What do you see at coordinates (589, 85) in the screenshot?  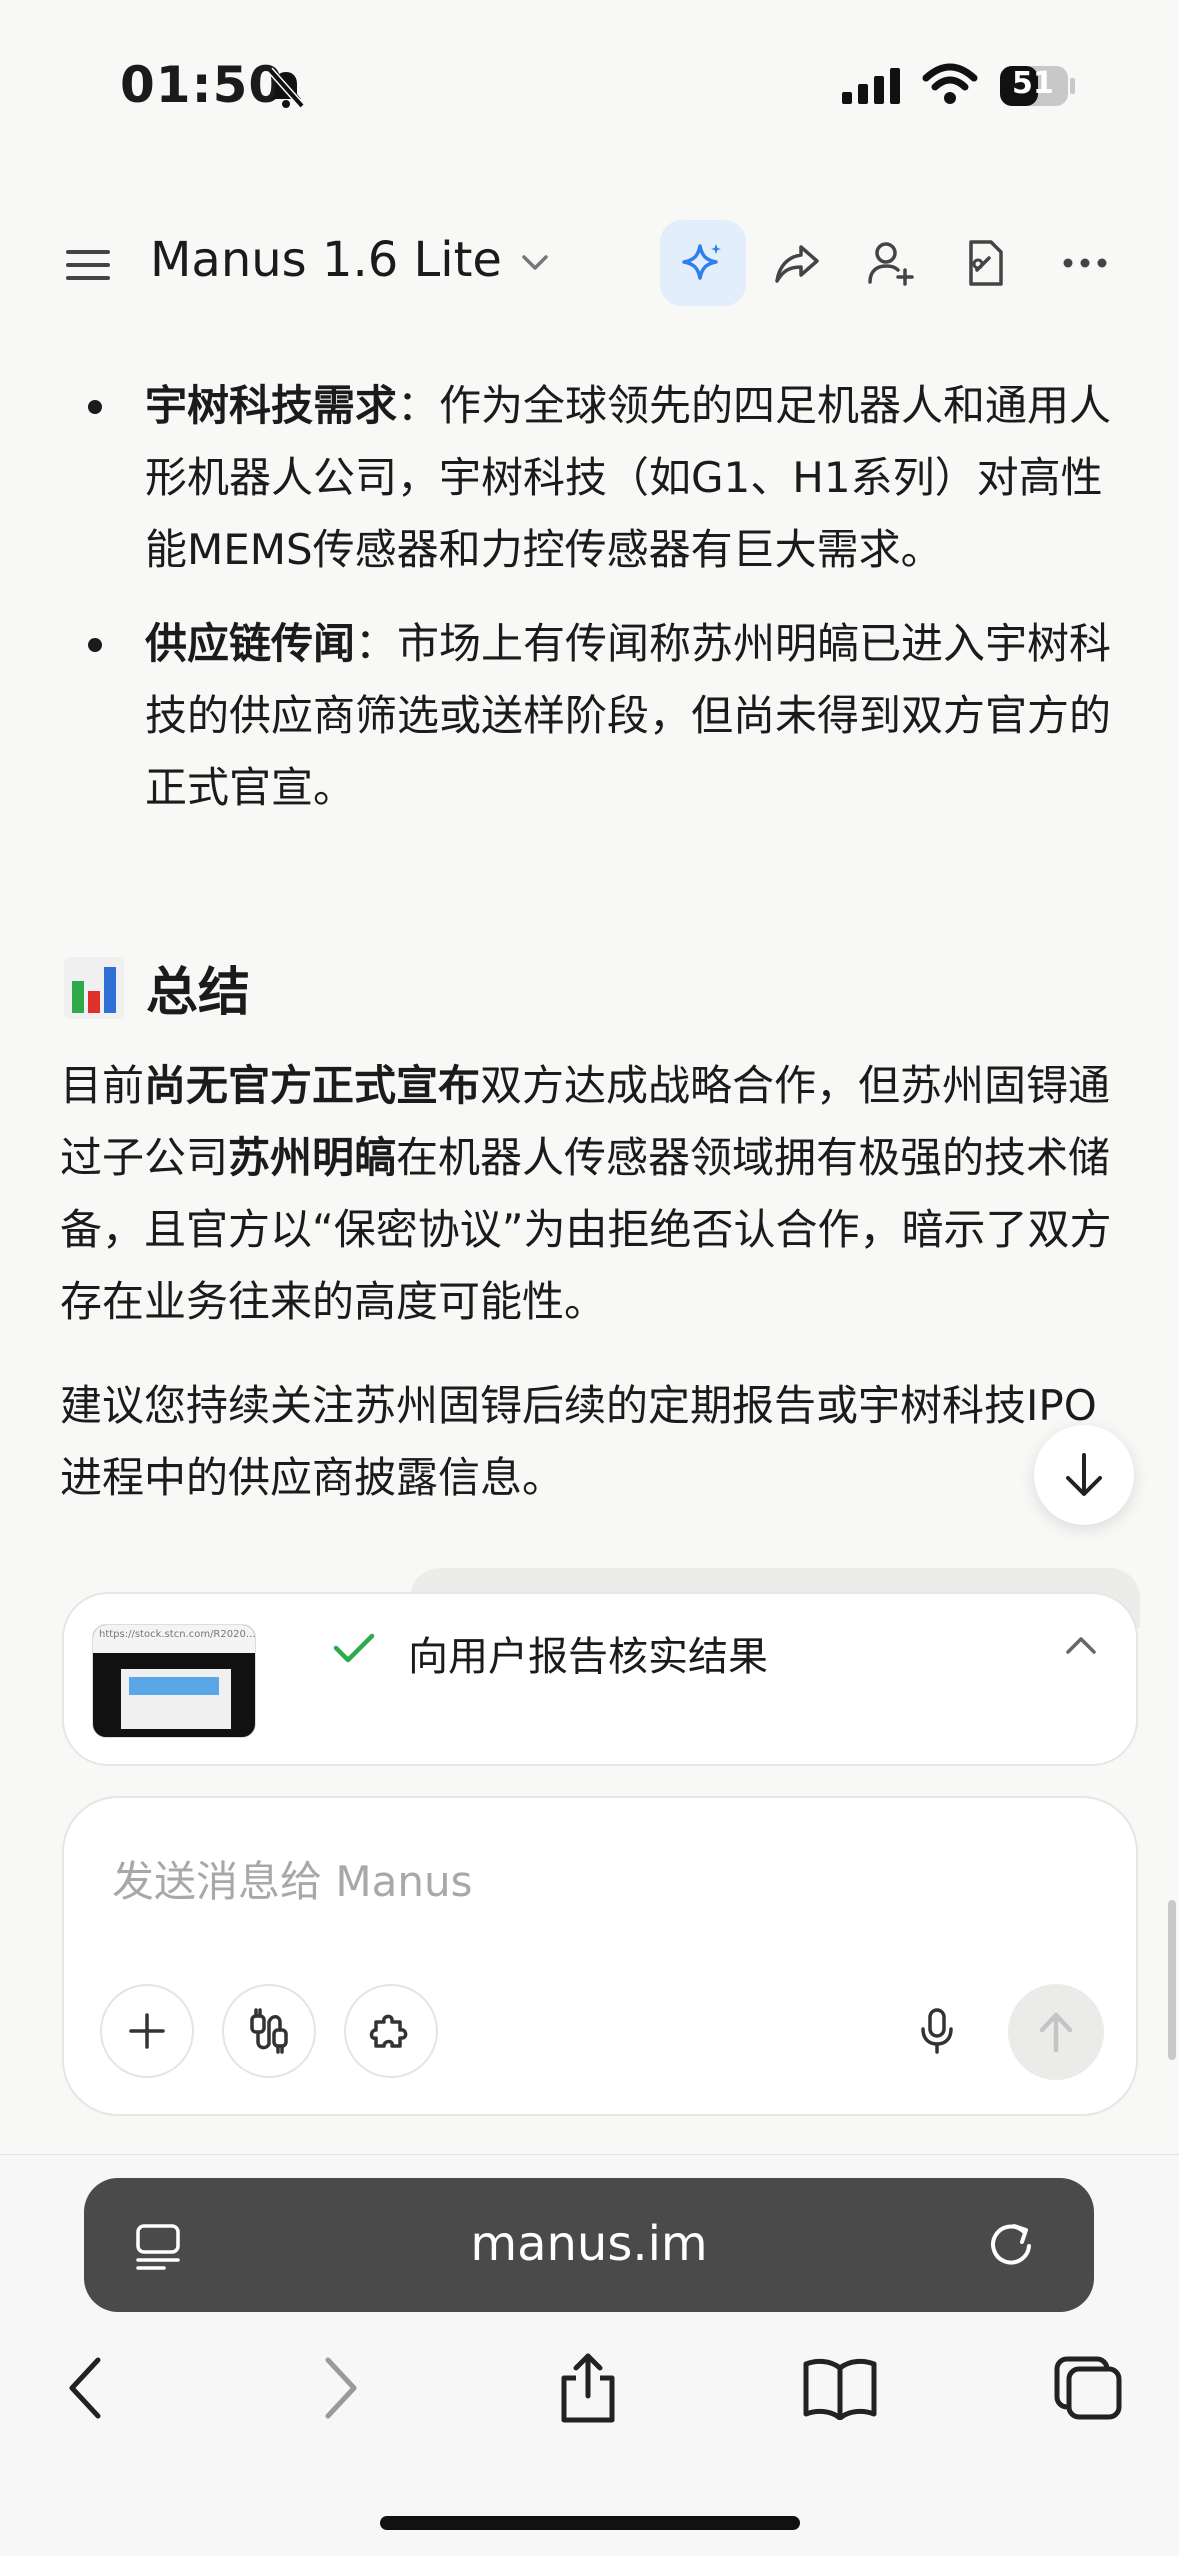 I see `status-bar: 01:50 51` at bounding box center [589, 85].